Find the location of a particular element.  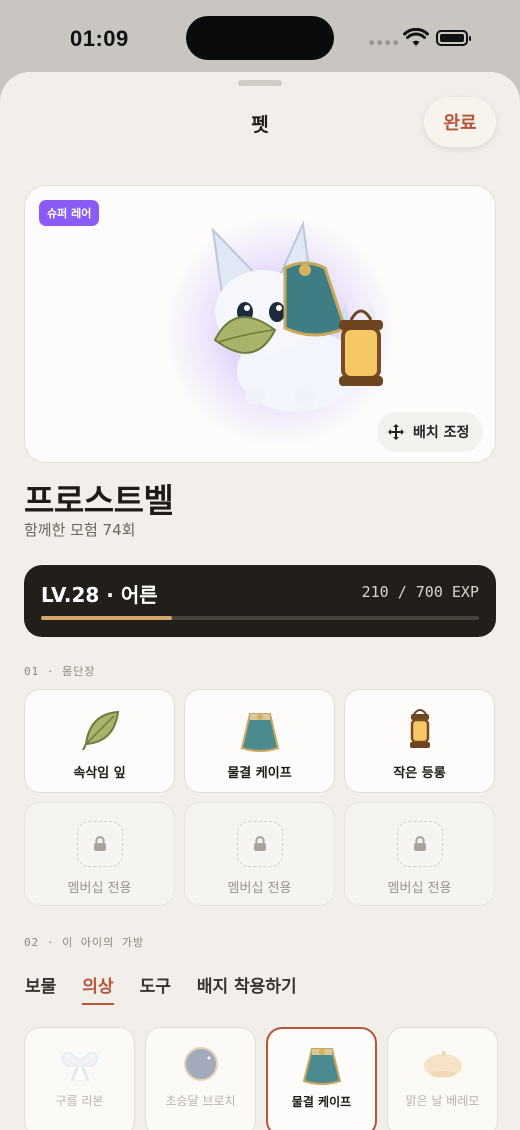

section-label-equip: 01 · 몸단장 is located at coordinates (60, 671).